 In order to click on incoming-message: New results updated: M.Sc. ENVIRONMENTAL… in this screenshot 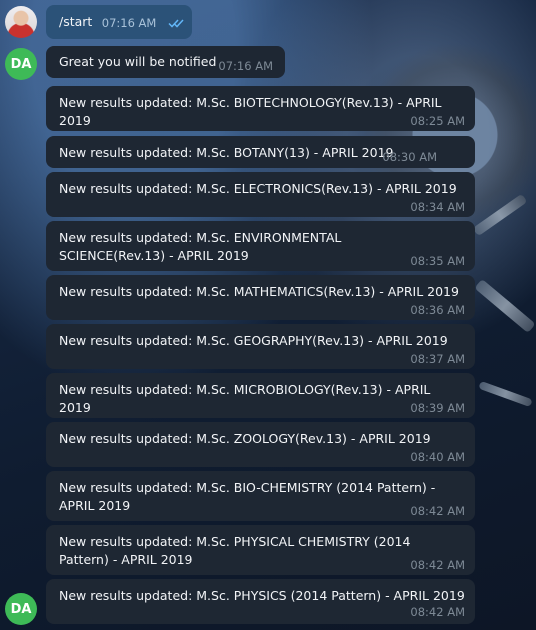, I will do `click(260, 246)`.